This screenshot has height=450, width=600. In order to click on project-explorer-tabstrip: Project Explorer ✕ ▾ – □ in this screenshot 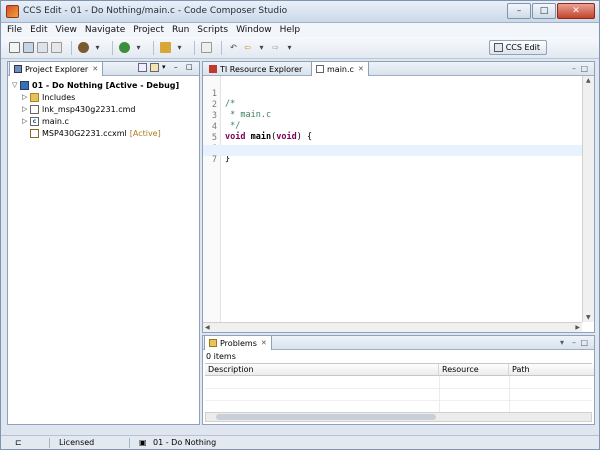, I will do `click(103, 68)`.